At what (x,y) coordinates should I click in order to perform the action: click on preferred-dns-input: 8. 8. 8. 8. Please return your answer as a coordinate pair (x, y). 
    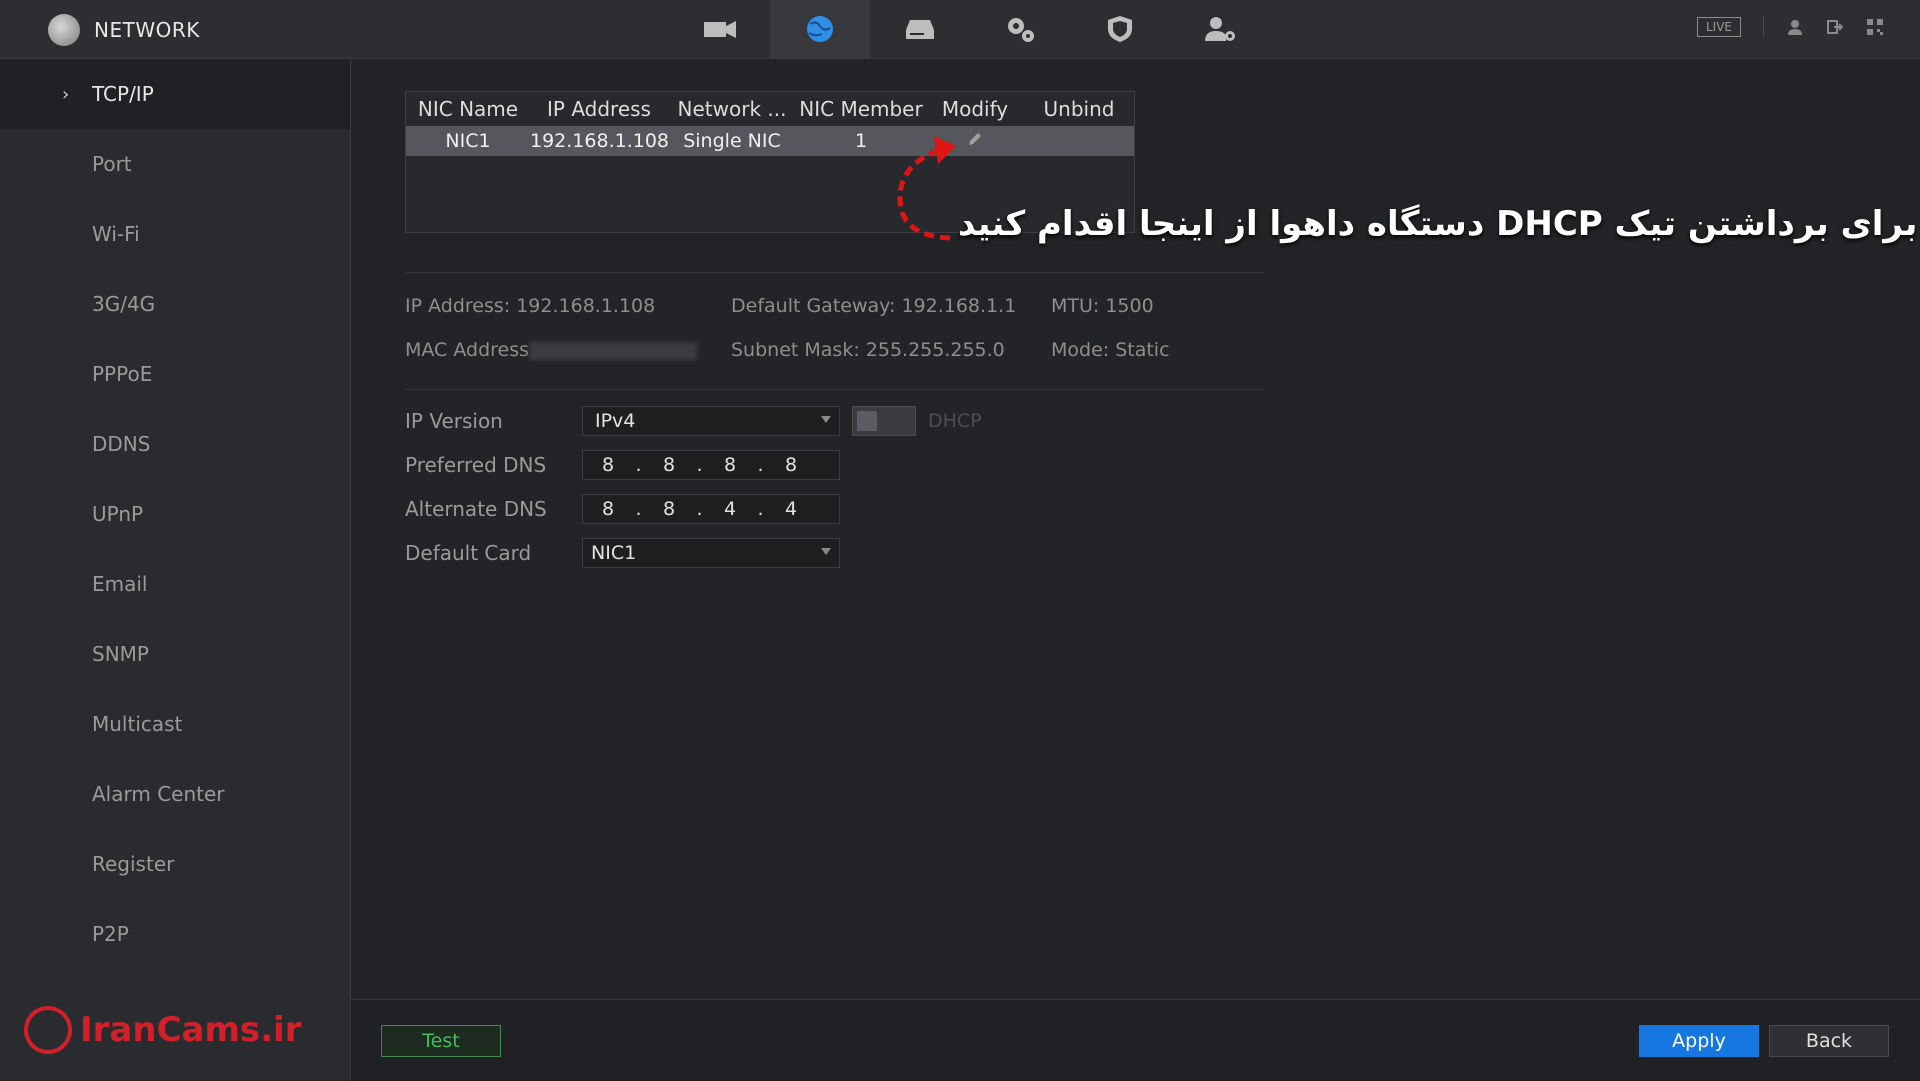
    Looking at the image, I should click on (711, 465).